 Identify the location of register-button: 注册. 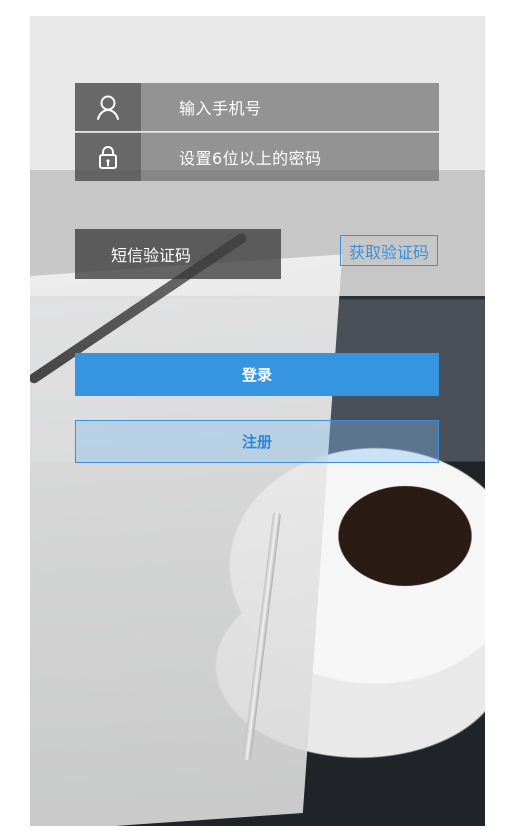
(257, 441).